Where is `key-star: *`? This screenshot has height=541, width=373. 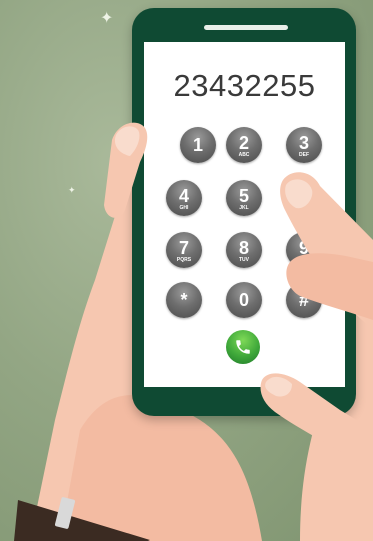
key-star: * is located at coordinates (184, 300).